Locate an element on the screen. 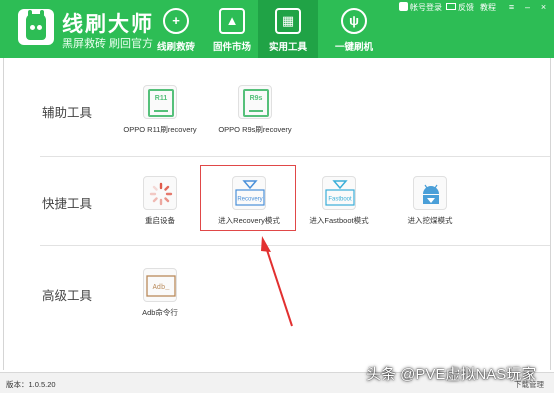 The height and width of the screenshot is (393, 554). version-text: 版本：1.0.5.20 is located at coordinates (31, 384).